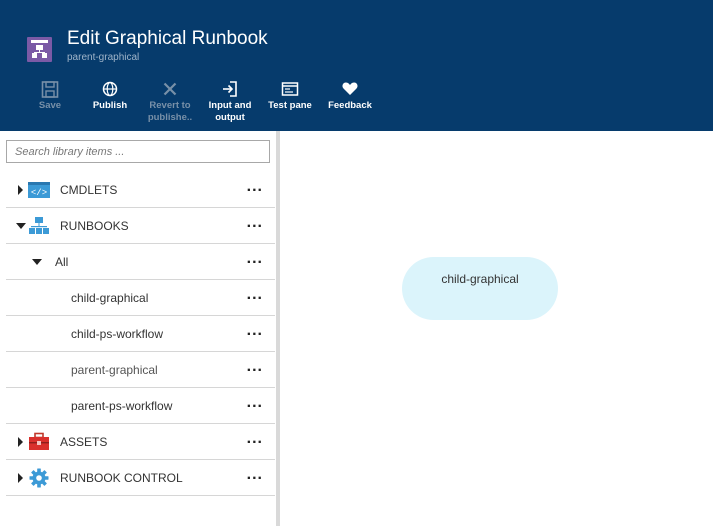 The height and width of the screenshot is (526, 713). Describe the element at coordinates (110, 89) in the screenshot. I see `globe-icon` at that location.